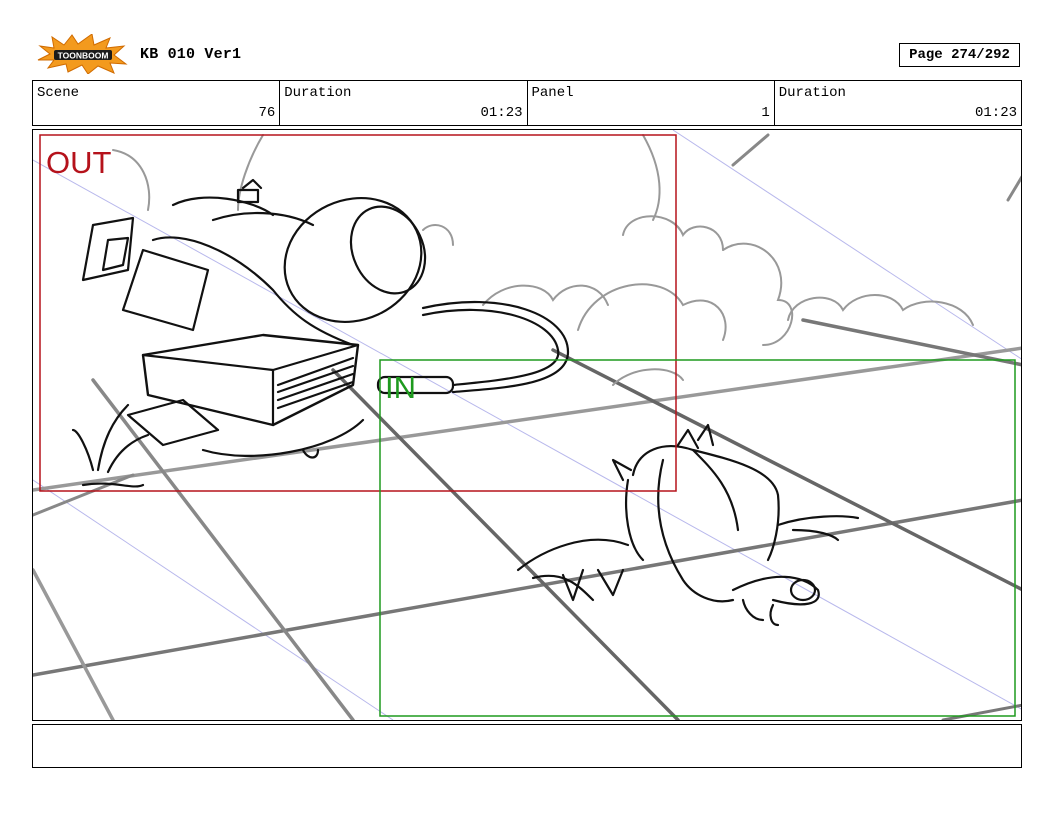 The image size is (1054, 816). Describe the element at coordinates (58, 93) in the screenshot. I see `scene-label: Scene` at that location.